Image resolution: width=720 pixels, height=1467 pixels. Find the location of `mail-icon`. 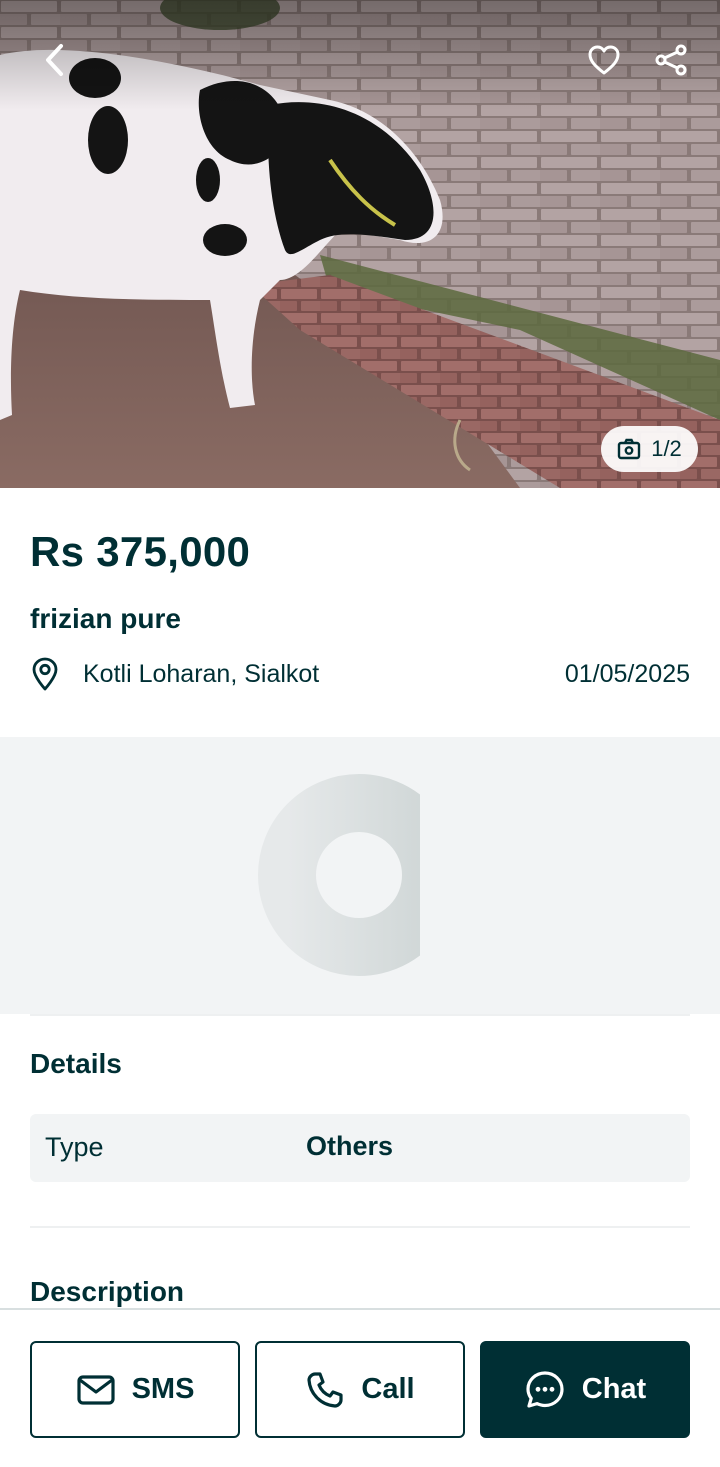

mail-icon is located at coordinates (95, 1389).